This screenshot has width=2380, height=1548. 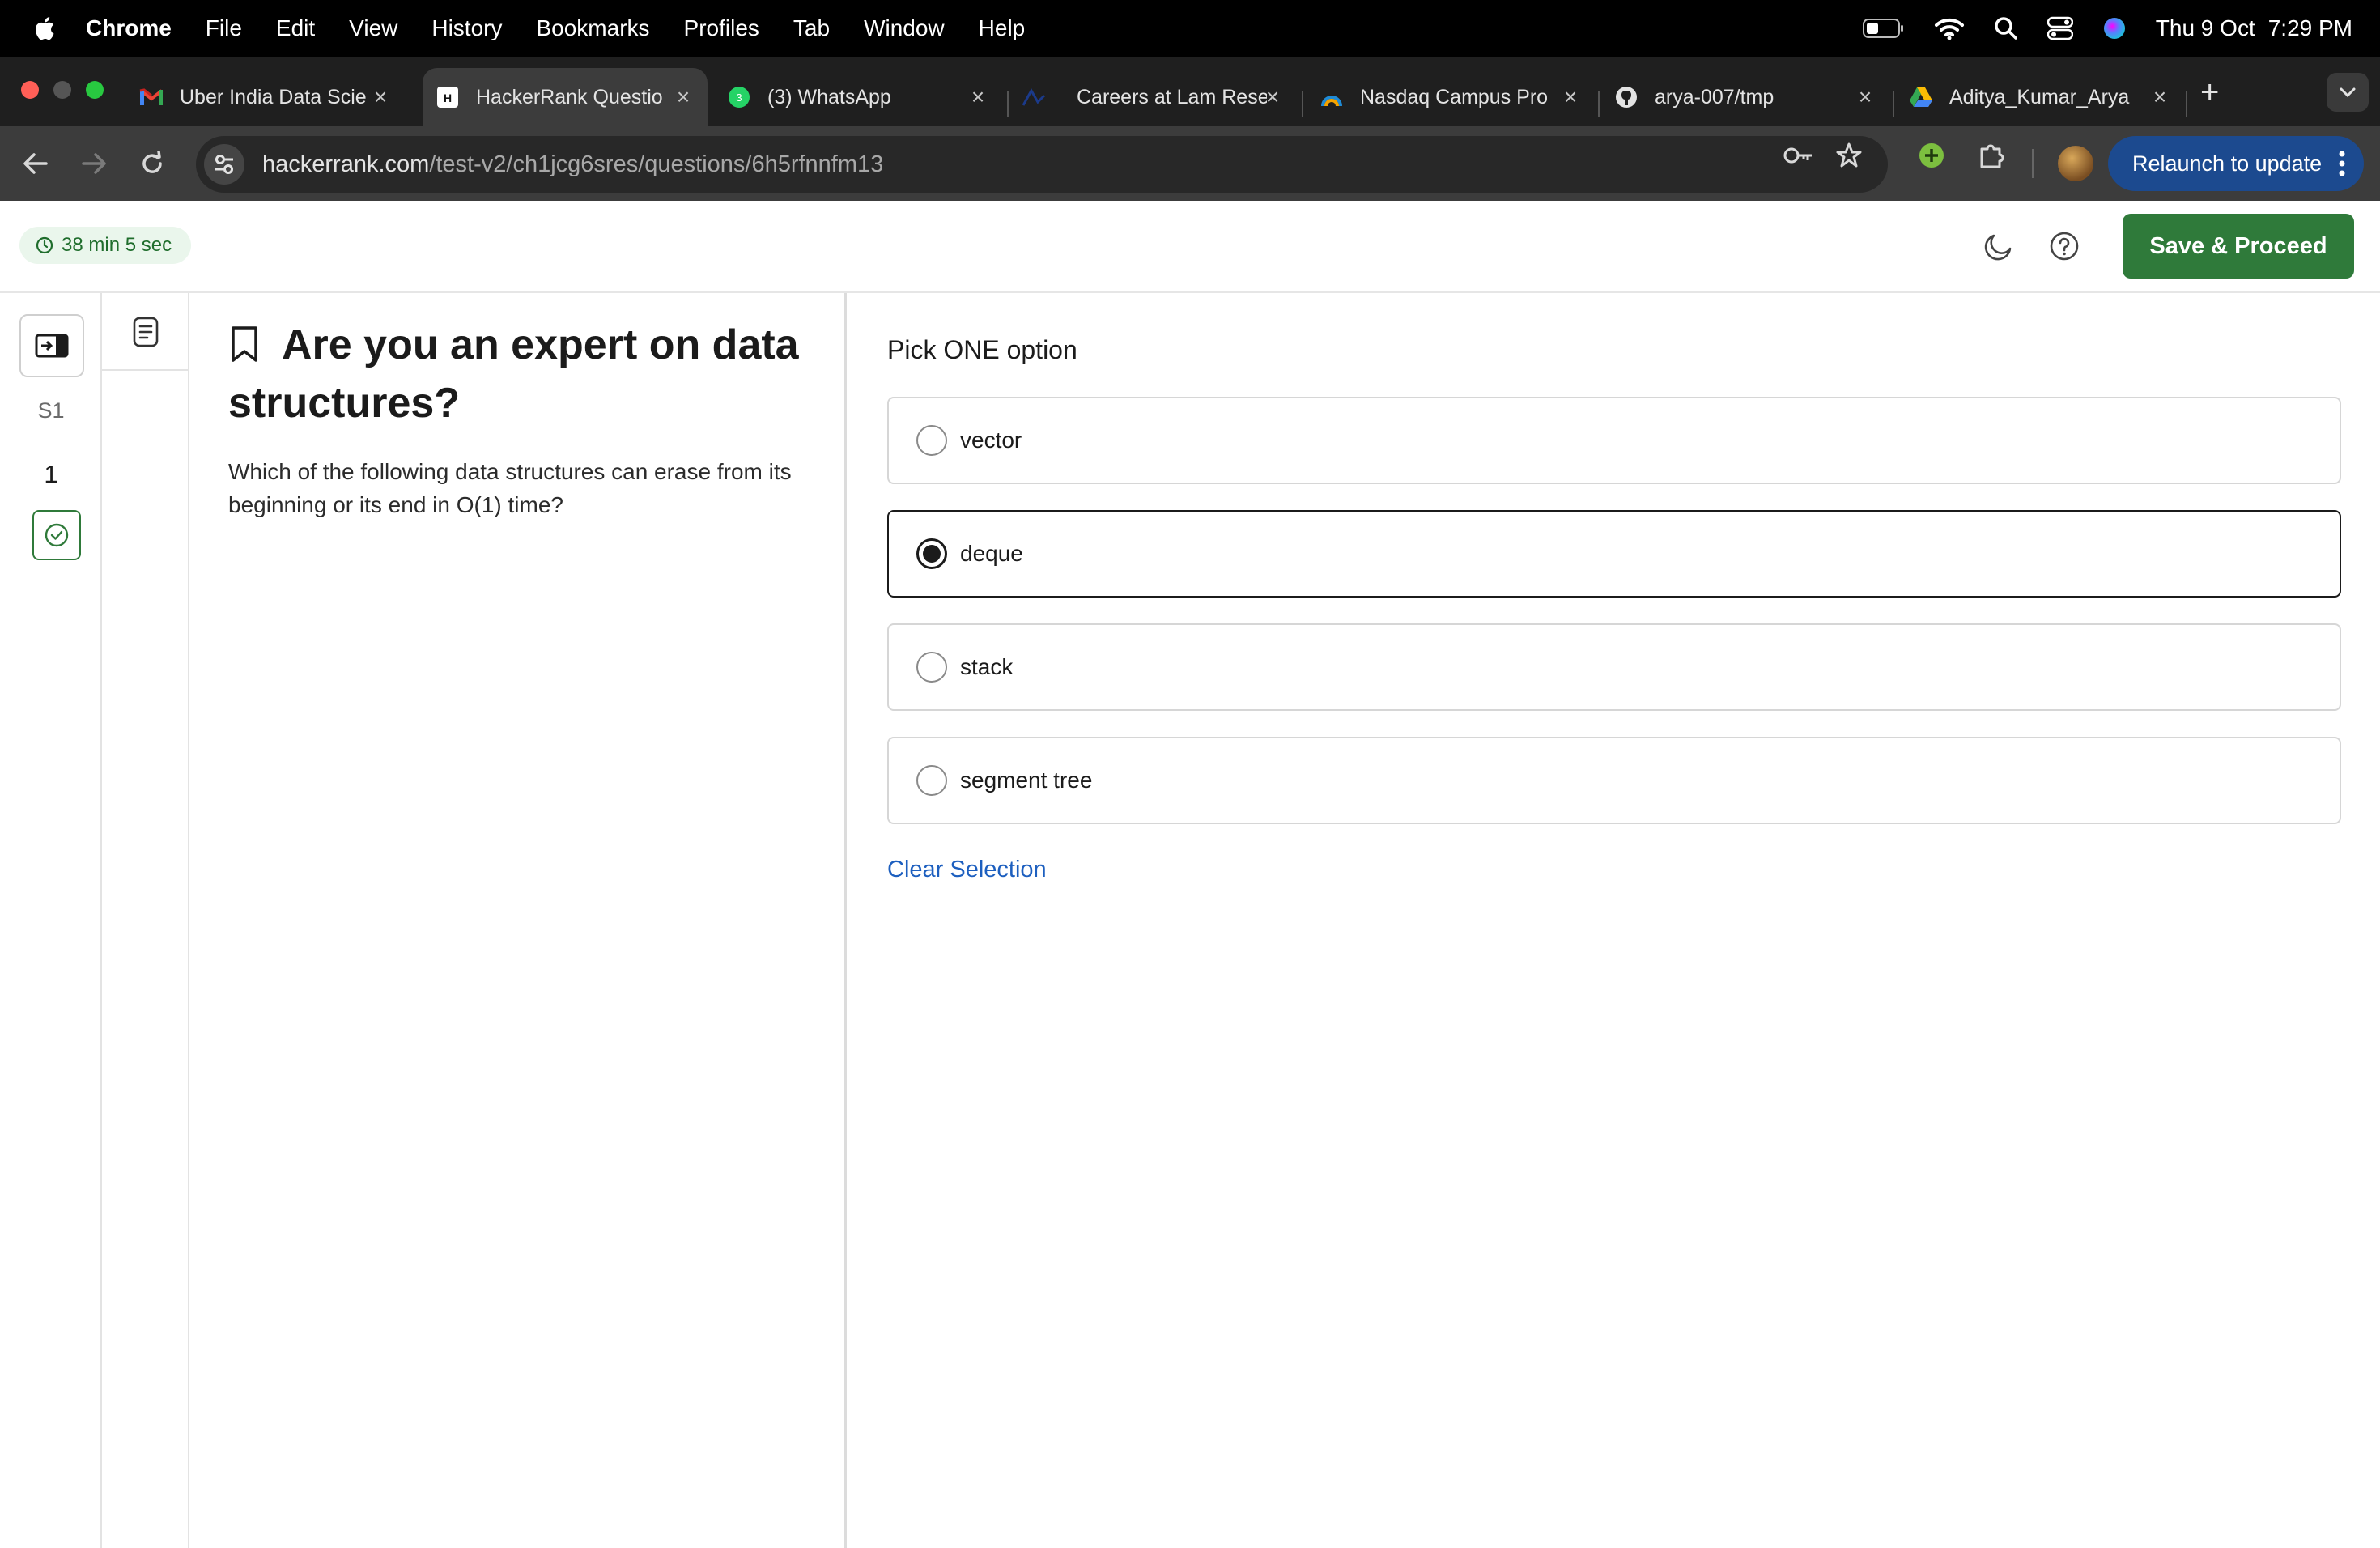 I want to click on chevron-down-icon, so click(x=2348, y=92).